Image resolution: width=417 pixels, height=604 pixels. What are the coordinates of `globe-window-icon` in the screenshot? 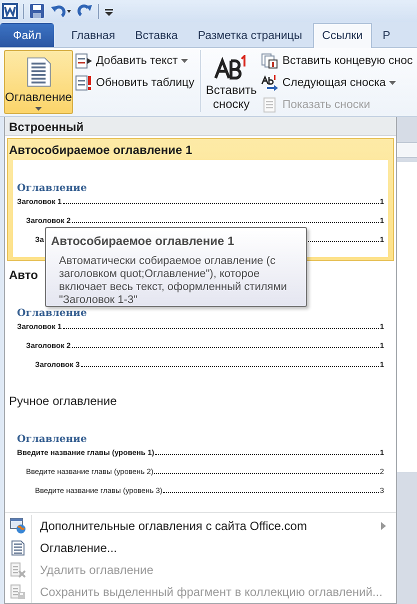 It's located at (18, 526).